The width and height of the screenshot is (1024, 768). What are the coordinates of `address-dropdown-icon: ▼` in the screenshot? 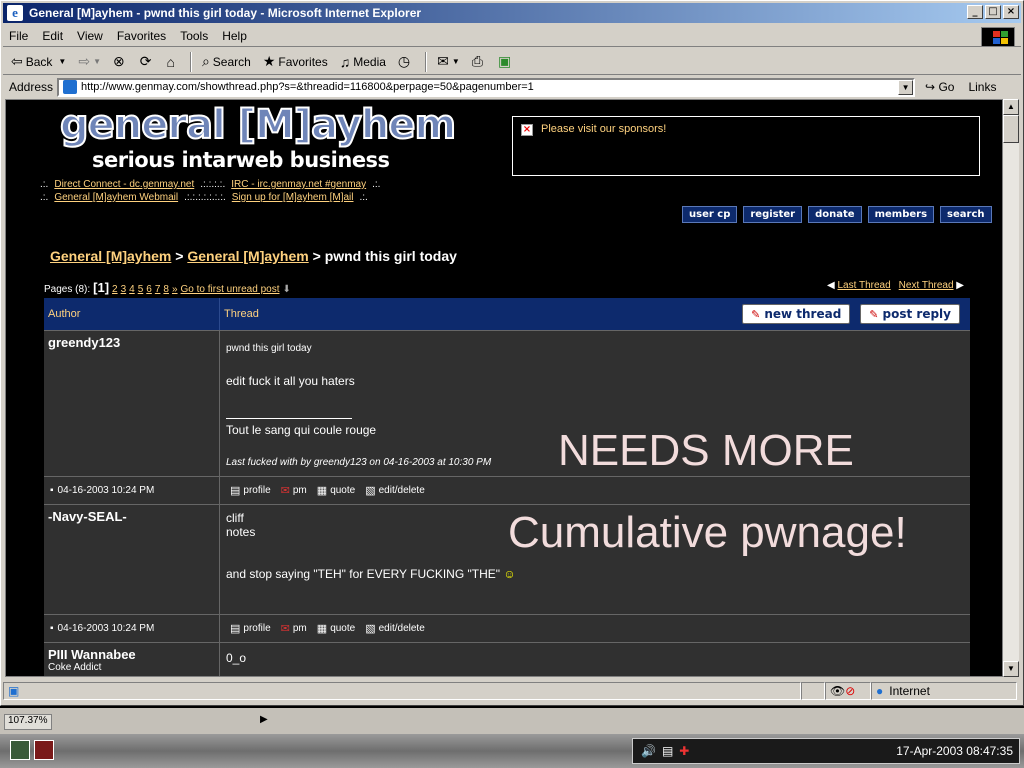 It's located at (906, 87).